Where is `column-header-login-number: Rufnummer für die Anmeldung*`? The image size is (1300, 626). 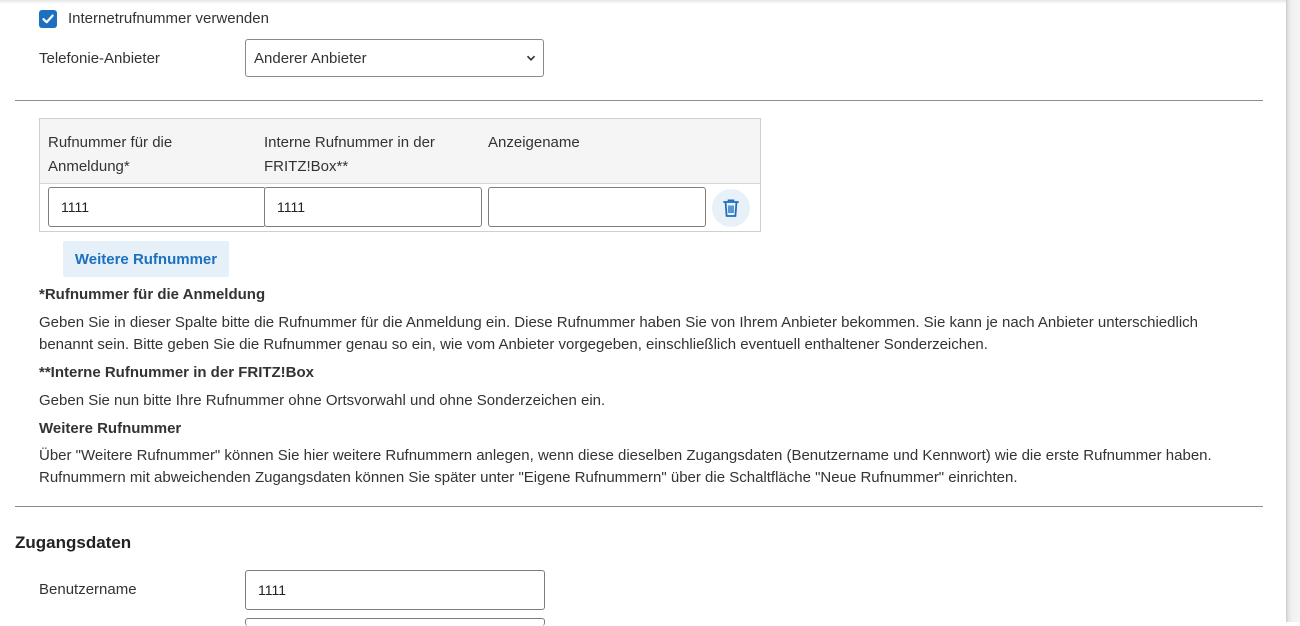
column-header-login-number: Rufnummer für die Anmeldung* is located at coordinates (110, 155).